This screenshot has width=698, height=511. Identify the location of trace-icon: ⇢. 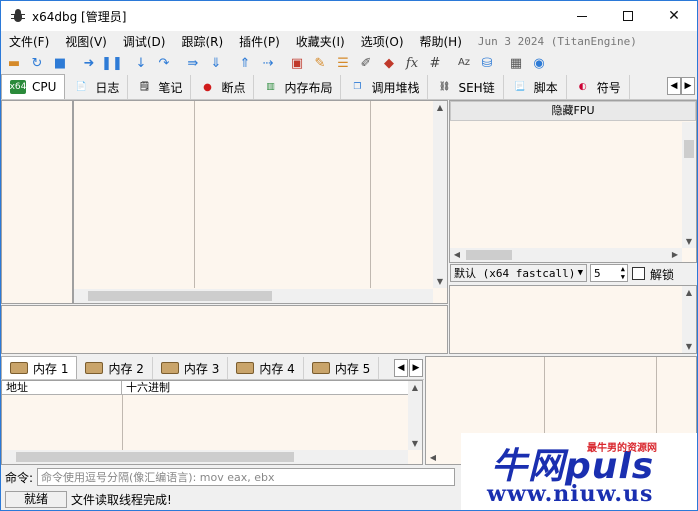
(268, 63).